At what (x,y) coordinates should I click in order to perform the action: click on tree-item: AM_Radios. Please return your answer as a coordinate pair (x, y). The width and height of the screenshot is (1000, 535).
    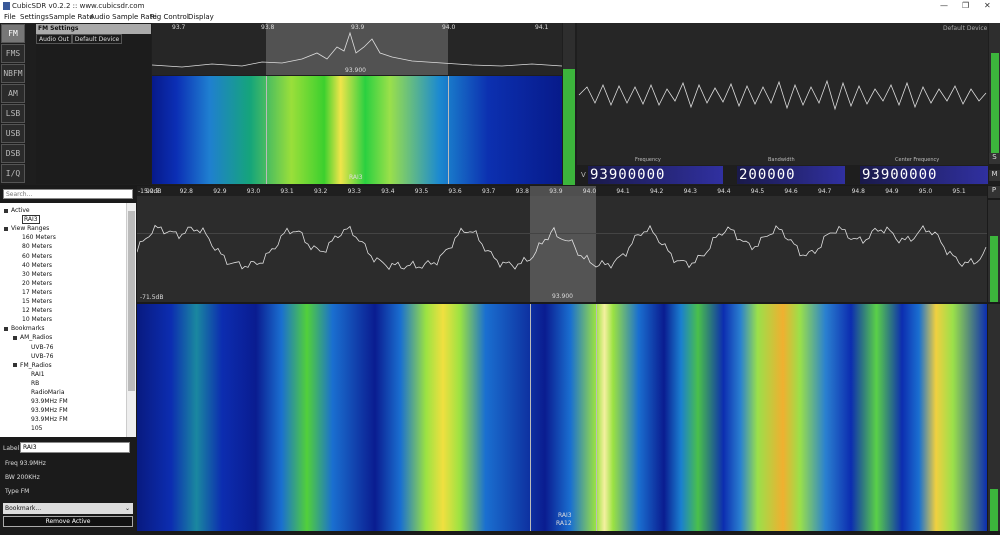
    Looking at the image, I should click on (32, 337).